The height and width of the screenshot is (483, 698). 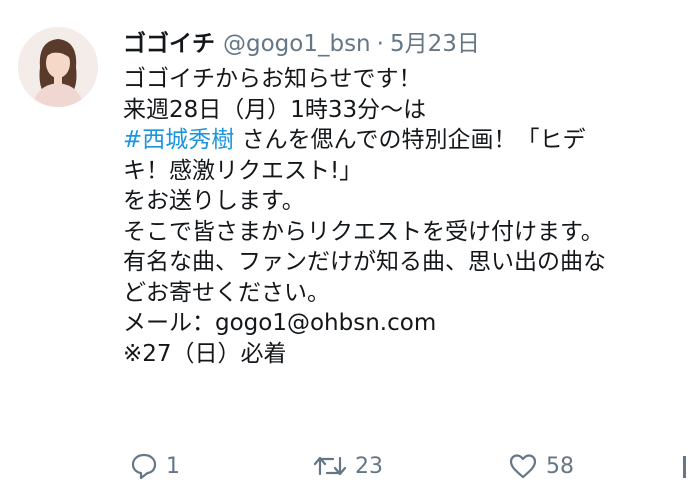 What do you see at coordinates (369, 466) in the screenshot?
I see `retweet-count: 23` at bounding box center [369, 466].